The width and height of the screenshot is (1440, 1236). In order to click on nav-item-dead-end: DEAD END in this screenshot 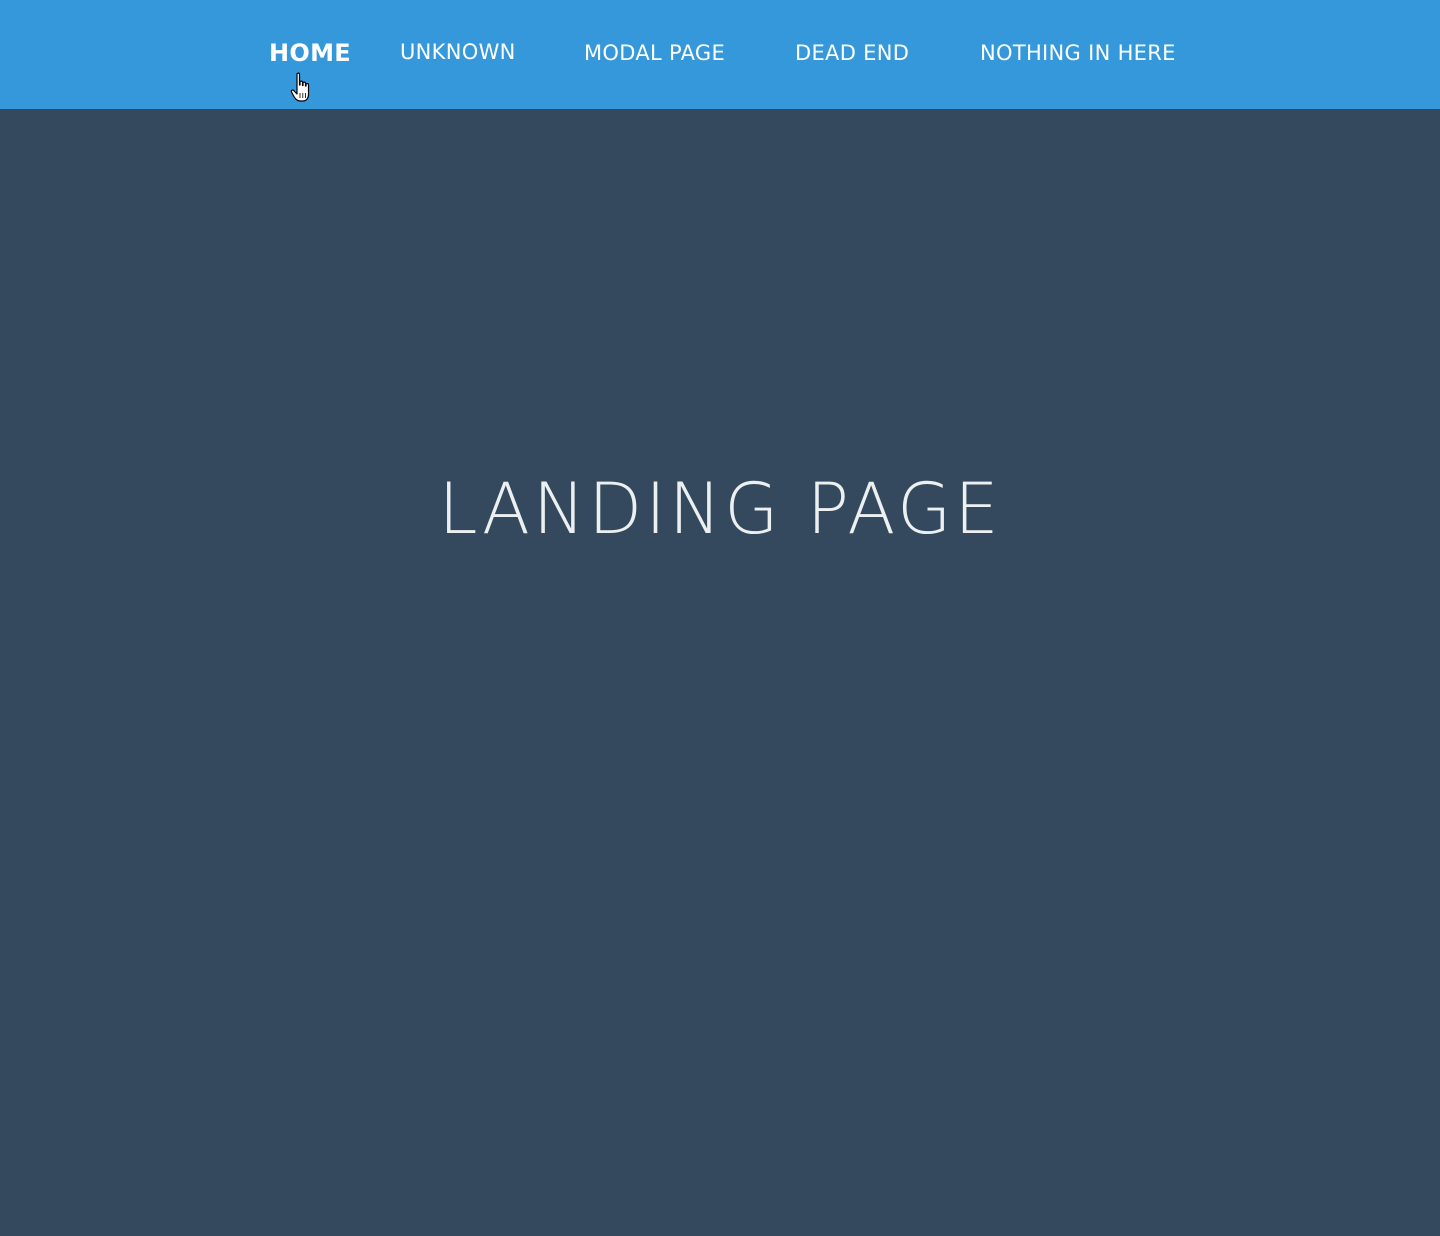, I will do `click(852, 53)`.